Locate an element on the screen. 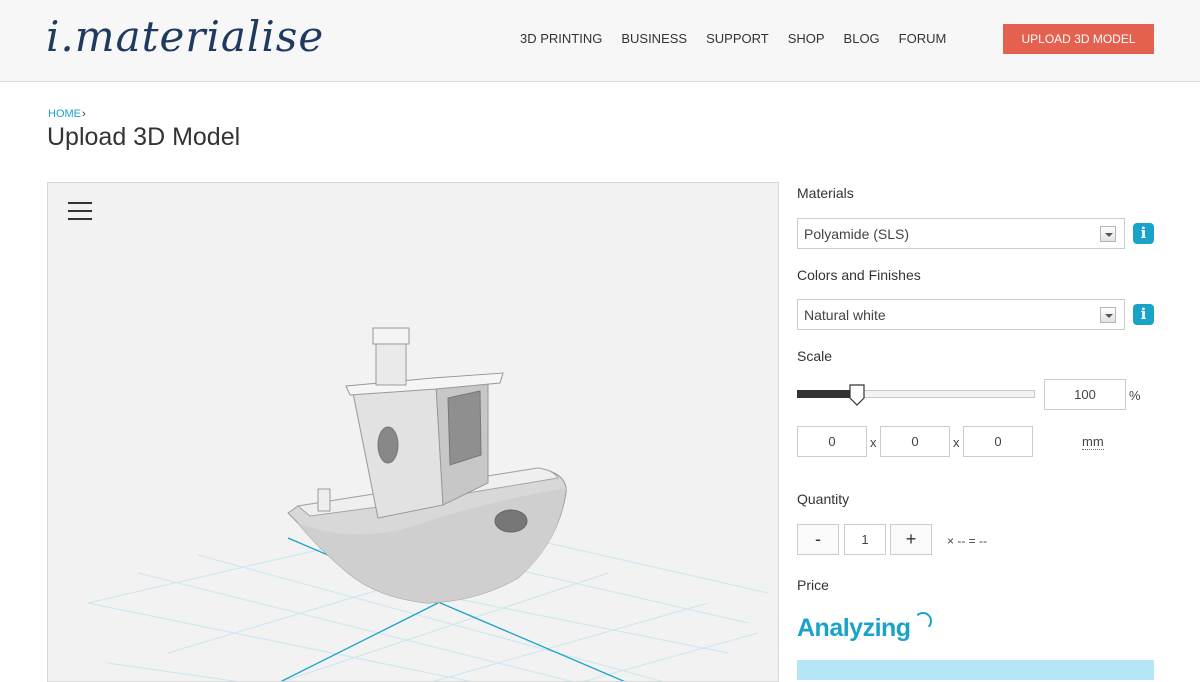 Image resolution: width=1200 pixels, height=682 pixels. imaterialise-logo: i.materialise is located at coordinates (191, 41).